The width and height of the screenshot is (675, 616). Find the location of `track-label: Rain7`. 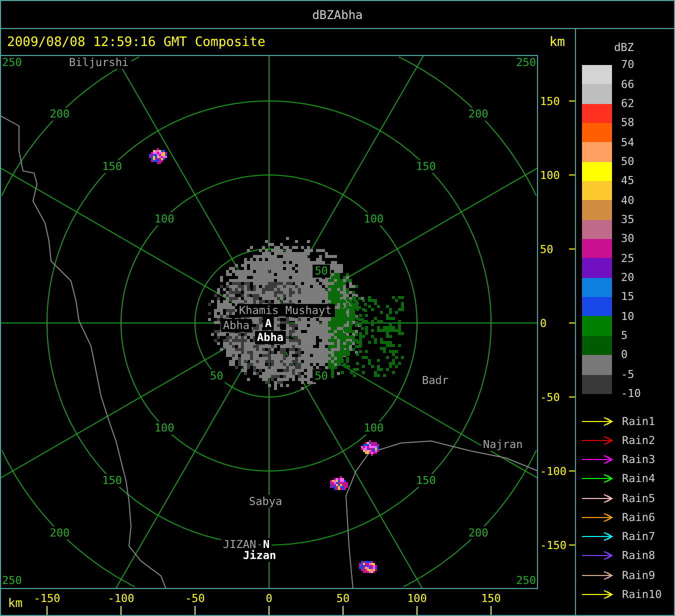

track-label: Rain7 is located at coordinates (639, 537).